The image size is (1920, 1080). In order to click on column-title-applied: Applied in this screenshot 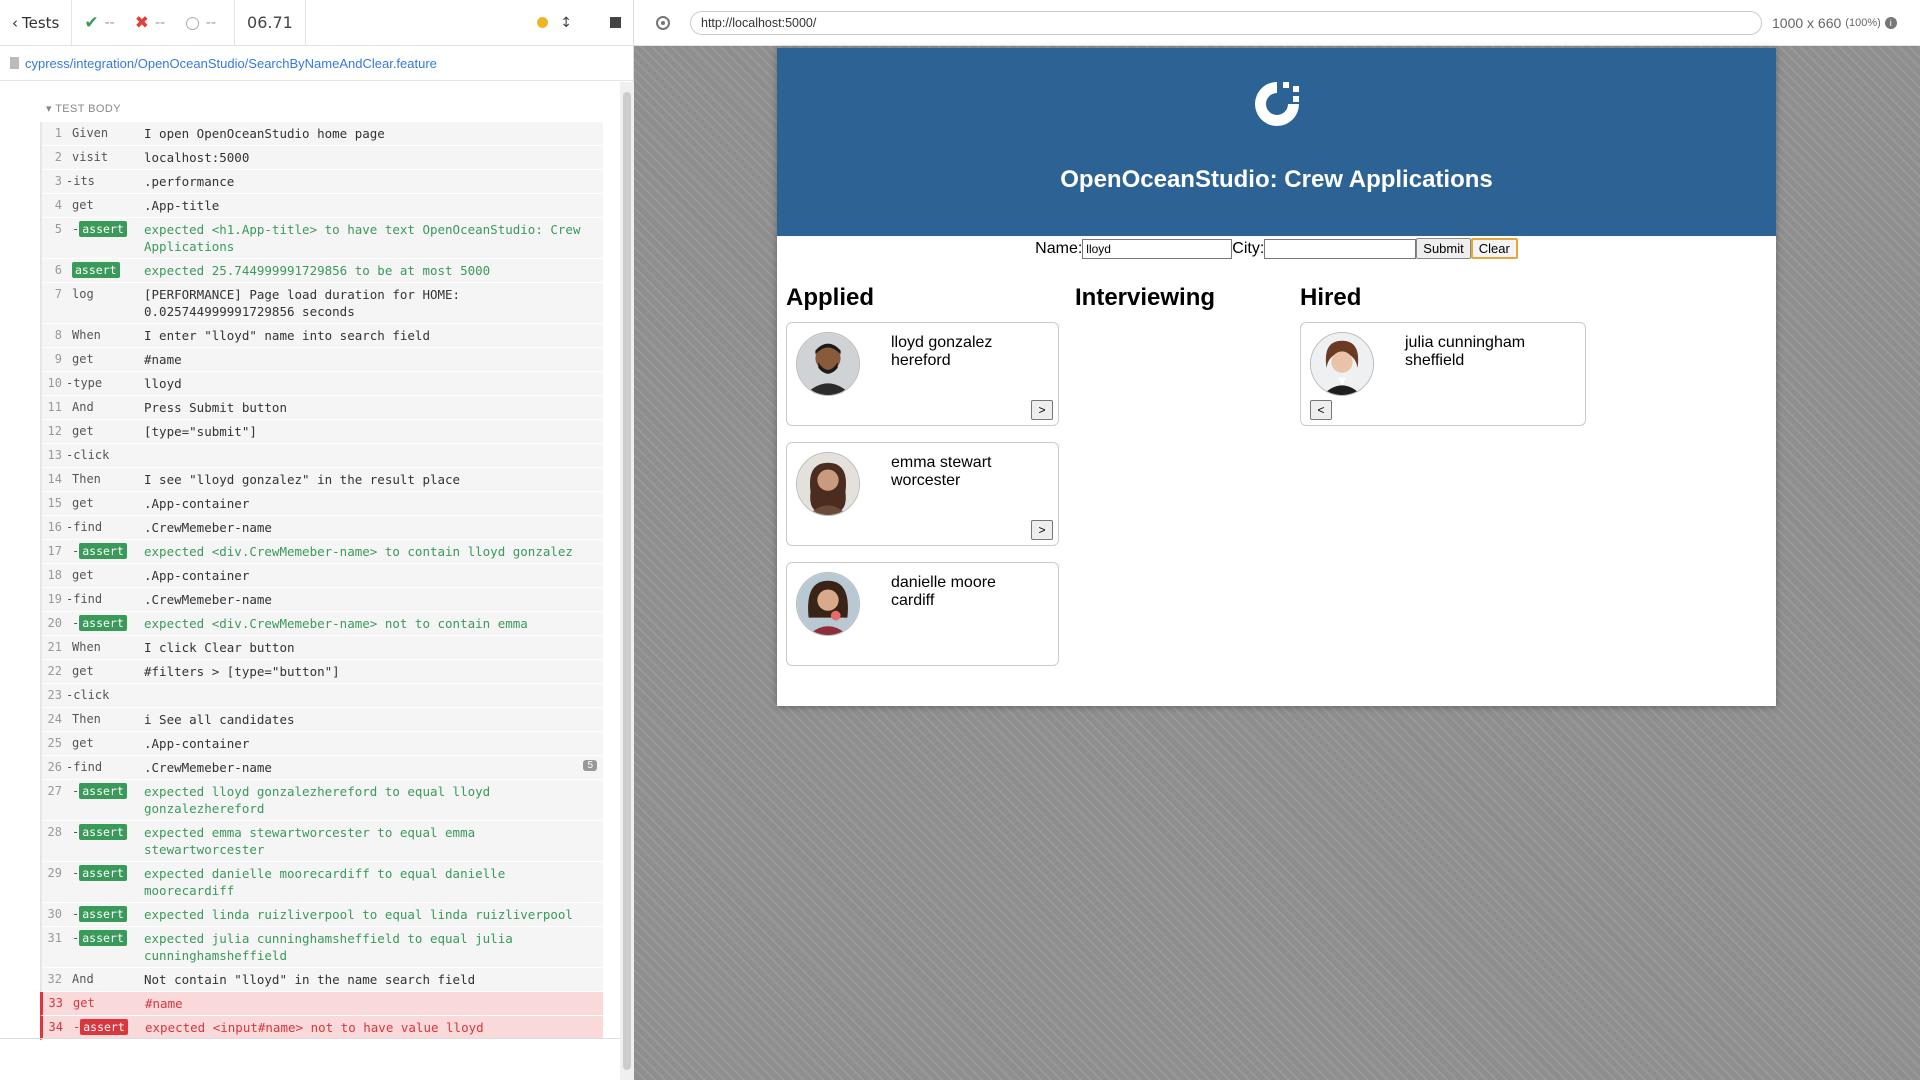, I will do `click(830, 297)`.